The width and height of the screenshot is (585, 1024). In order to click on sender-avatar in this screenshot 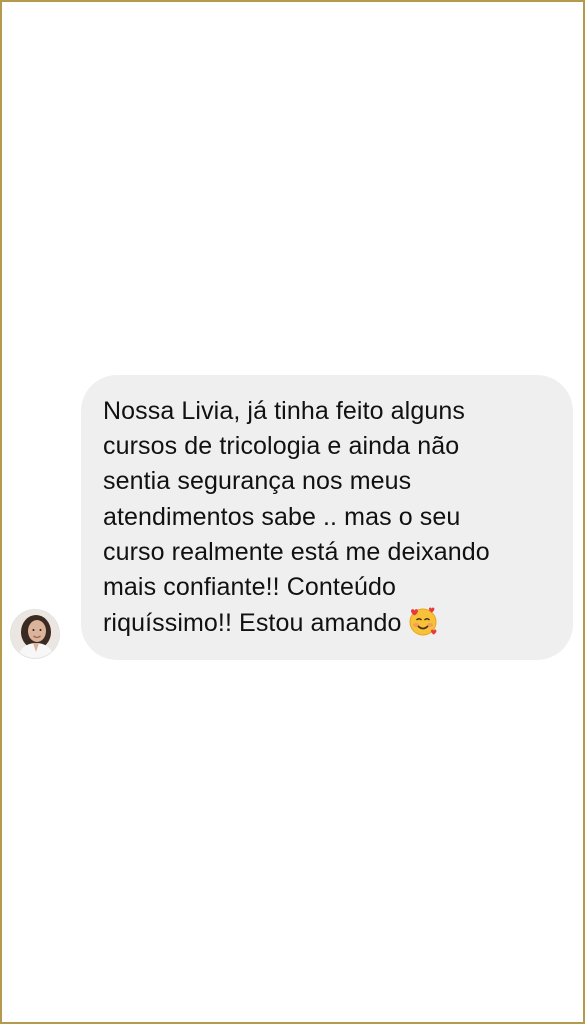, I will do `click(35, 634)`.